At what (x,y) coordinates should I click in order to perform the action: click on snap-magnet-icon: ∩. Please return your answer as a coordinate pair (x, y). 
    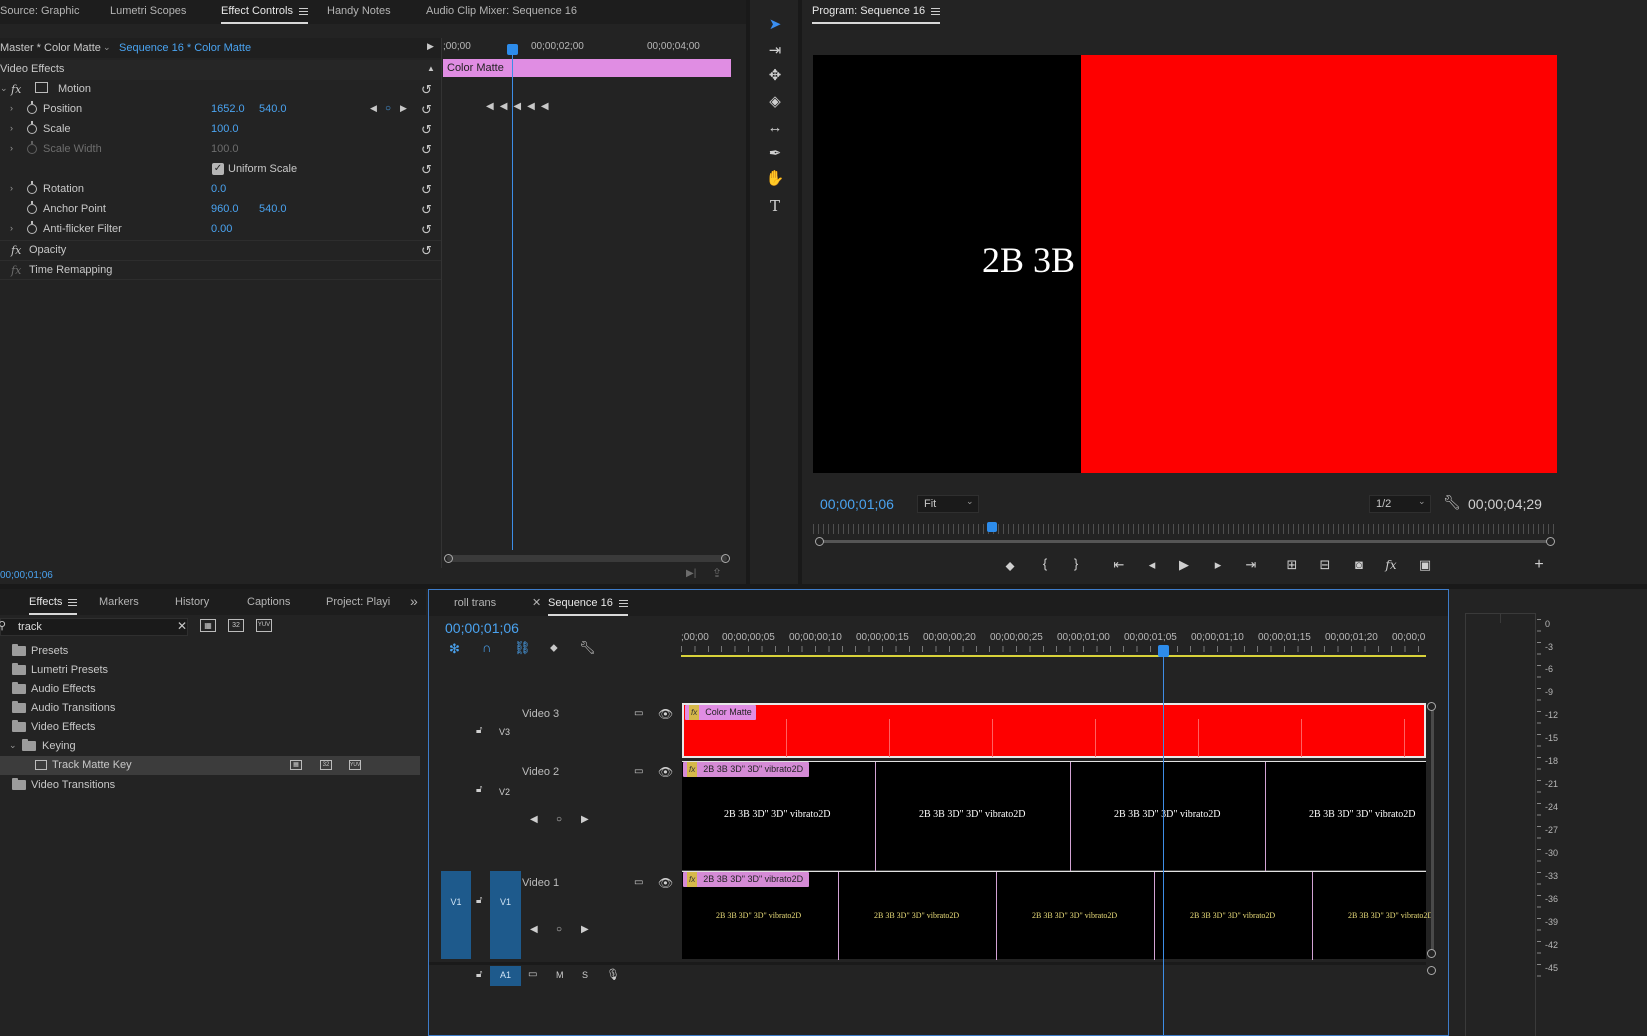
    Looking at the image, I should click on (486, 647).